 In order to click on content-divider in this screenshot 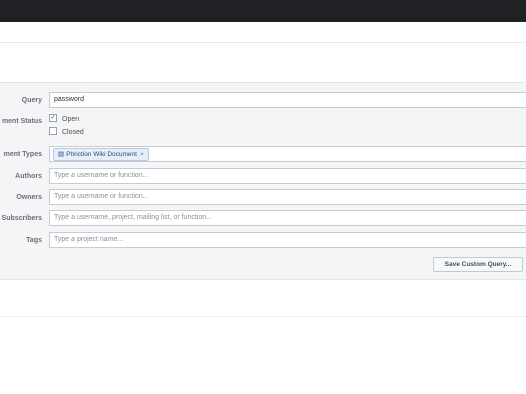, I will do `click(263, 316)`.